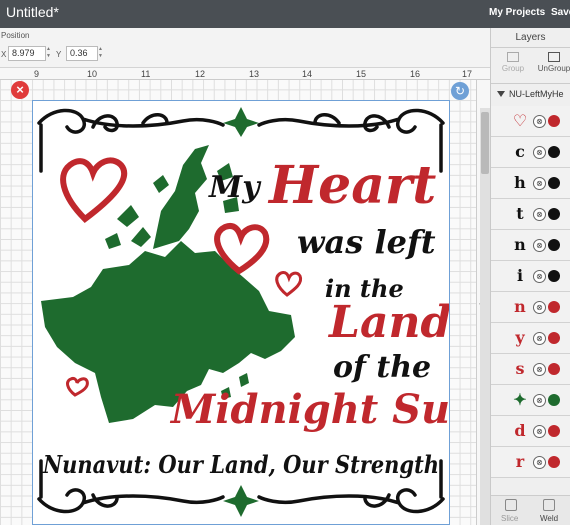 This screenshot has width=570, height=525. What do you see at coordinates (235, 187) in the screenshot?
I see `text-my: My` at bounding box center [235, 187].